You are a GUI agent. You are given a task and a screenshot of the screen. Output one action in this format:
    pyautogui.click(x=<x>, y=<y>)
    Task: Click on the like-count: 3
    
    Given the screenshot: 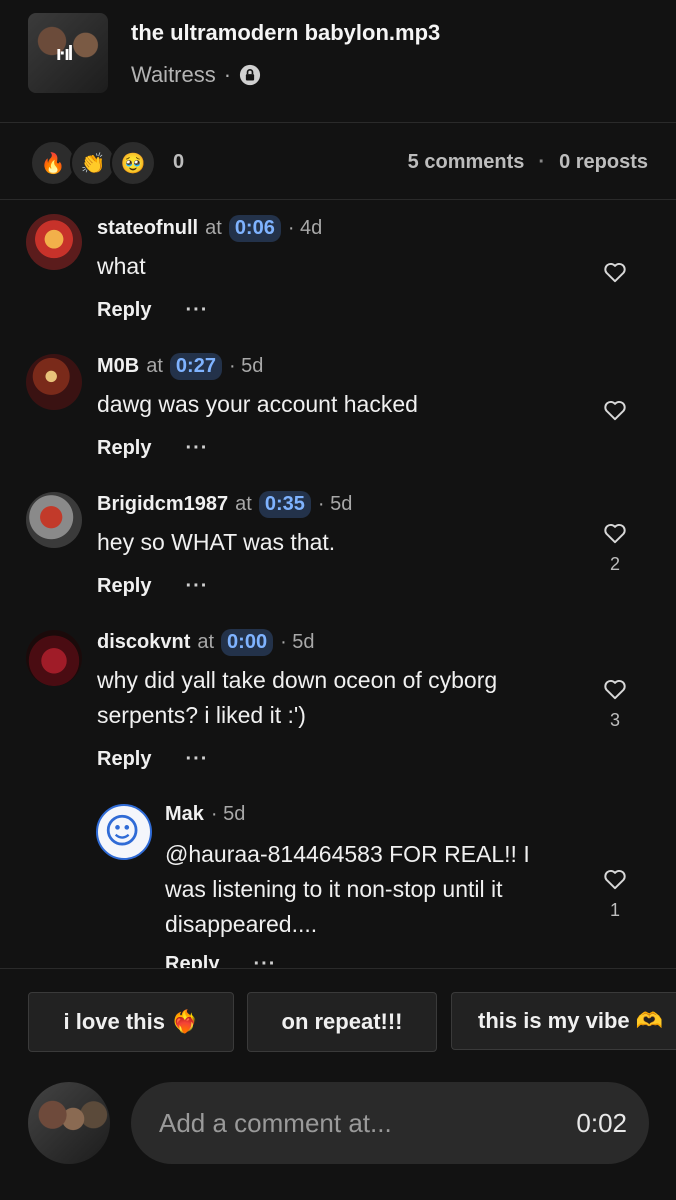 What is the action you would take?
    pyautogui.click(x=614, y=720)
    